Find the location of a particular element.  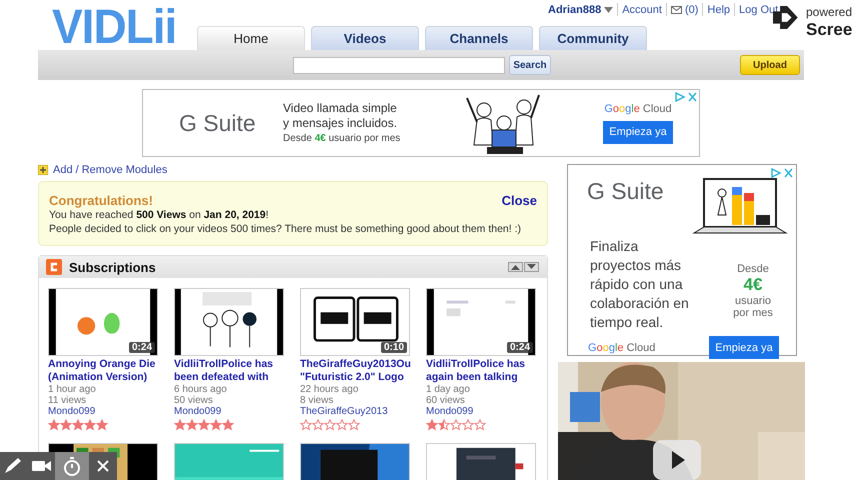

ad-text: Video llamada simple is located at coordinates (340, 108).